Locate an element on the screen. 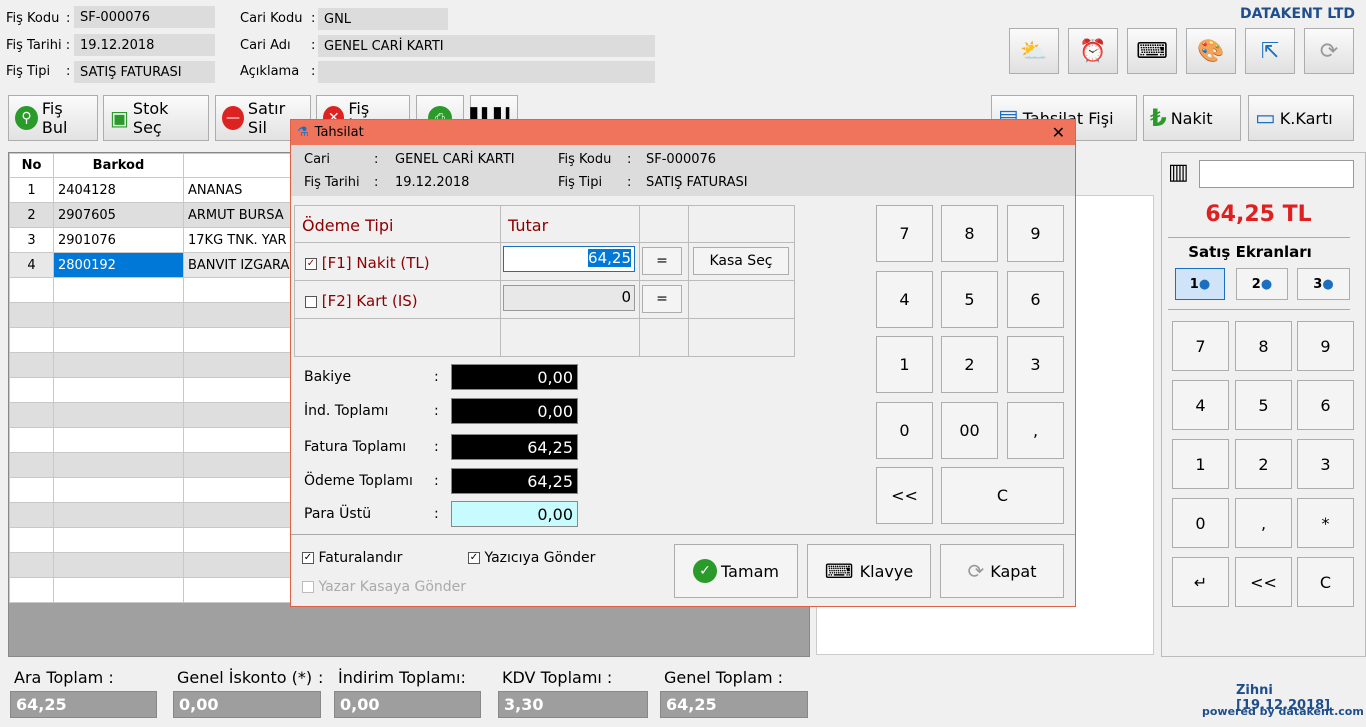  dkey-8: 8 is located at coordinates (969, 233).